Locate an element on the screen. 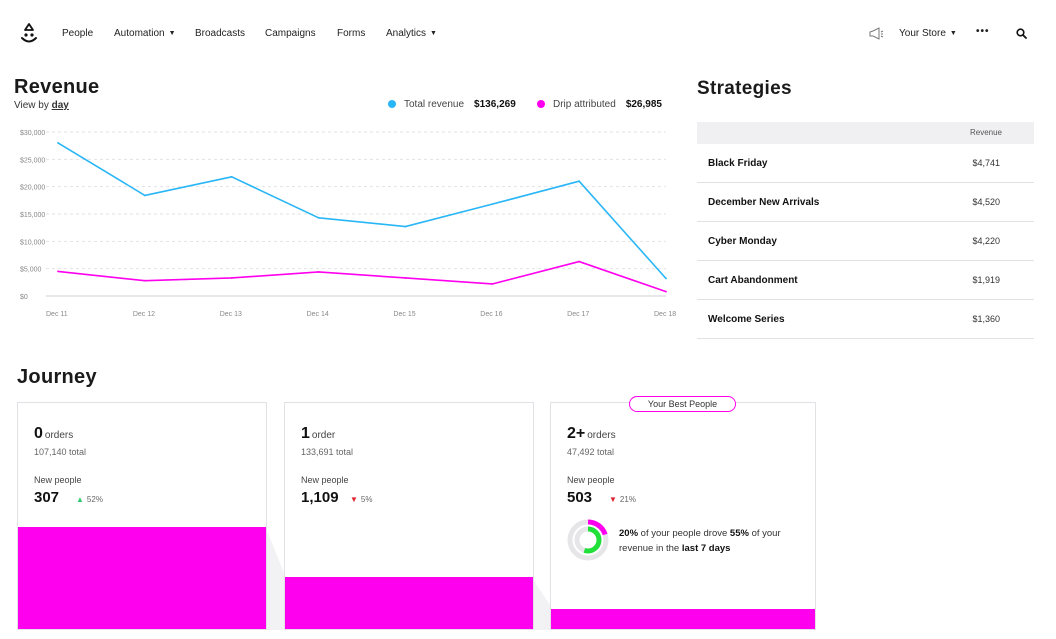 The height and width of the screenshot is (639, 1056). series-line-drip-attributed is located at coordinates (362, 276).